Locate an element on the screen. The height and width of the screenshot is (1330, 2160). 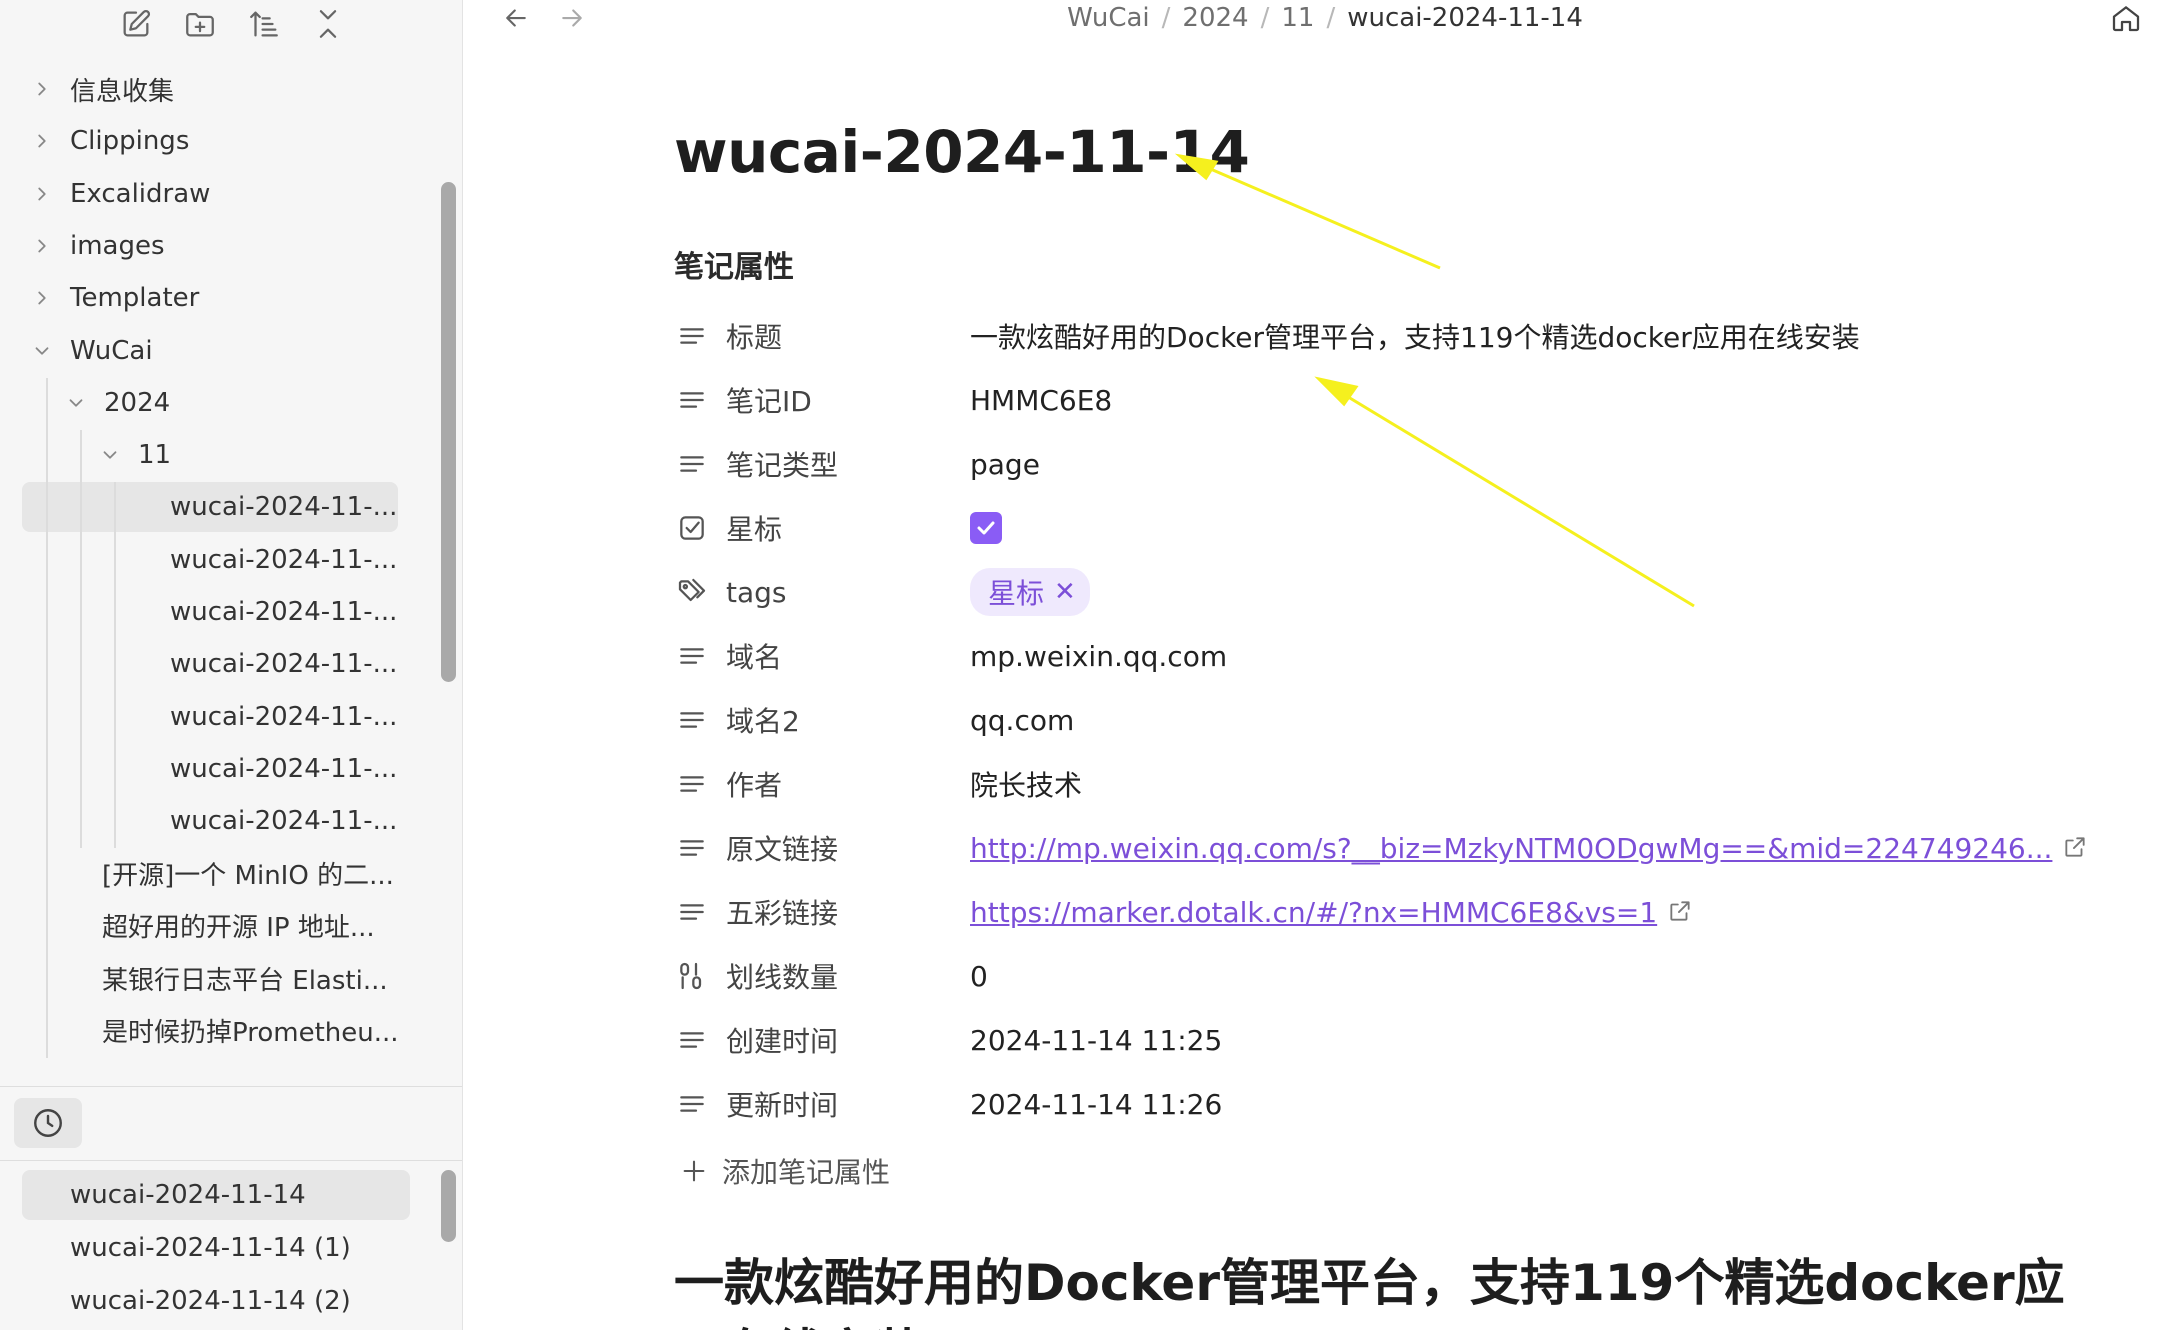
property-key: 划线数量 is located at coordinates (848, 976).